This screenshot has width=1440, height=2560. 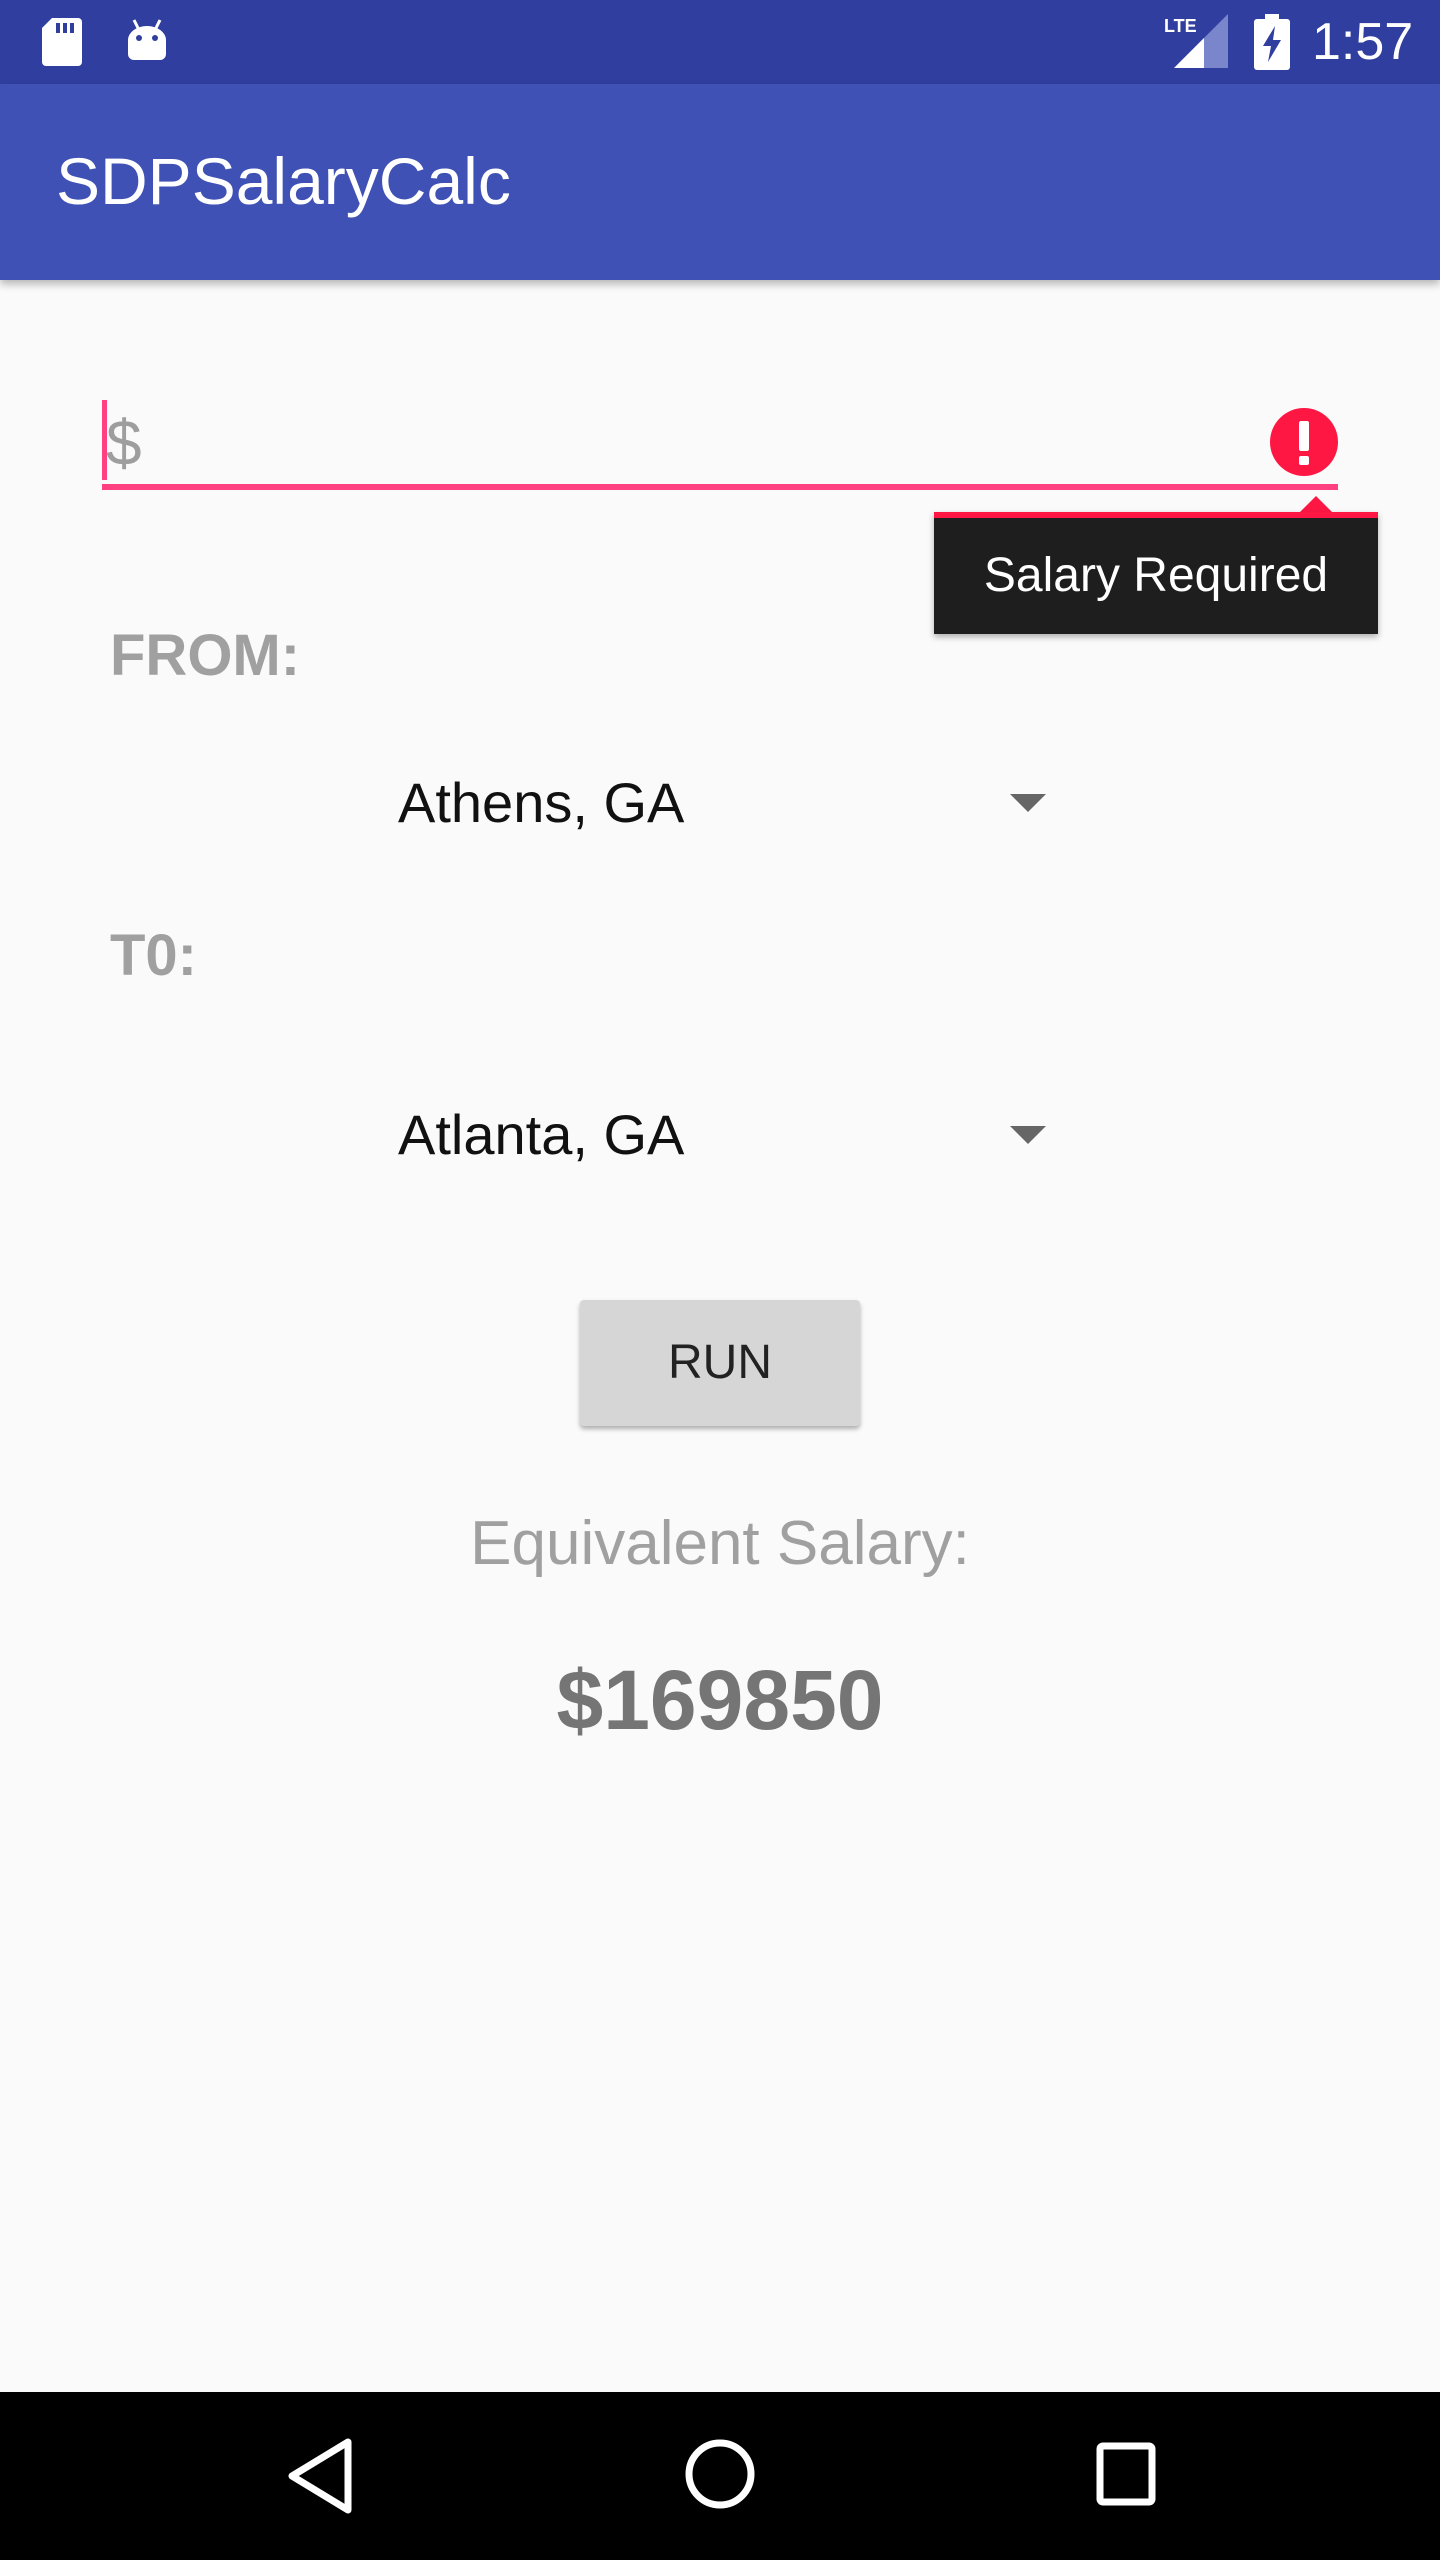 I want to click on from-label: FROM:, so click(x=205, y=655).